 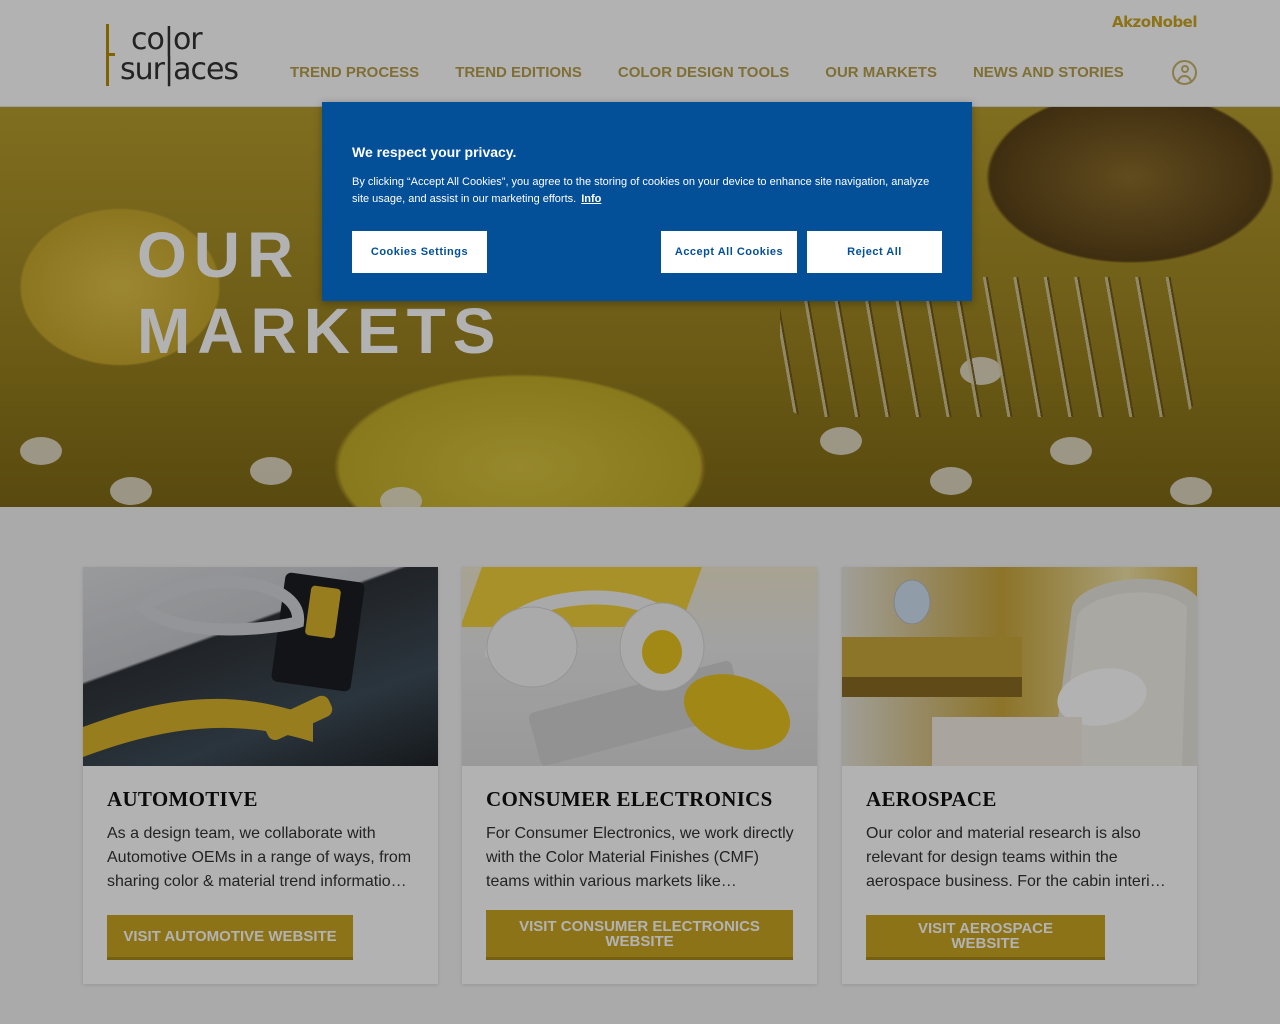 I want to click on cookie-title: We respect your privacy., so click(x=434, y=152).